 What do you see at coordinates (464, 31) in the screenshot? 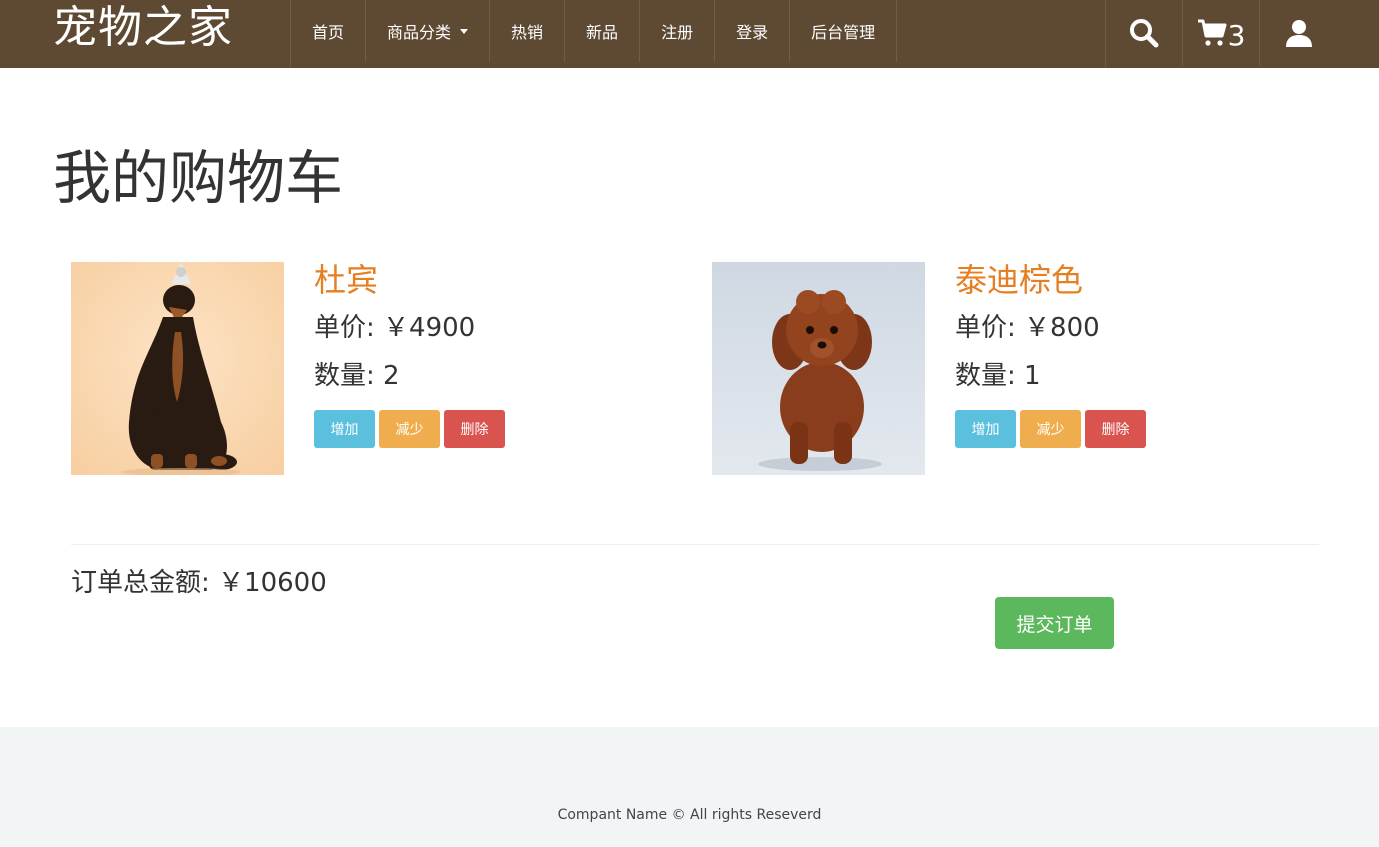
I see `caret-down-icon` at bounding box center [464, 31].